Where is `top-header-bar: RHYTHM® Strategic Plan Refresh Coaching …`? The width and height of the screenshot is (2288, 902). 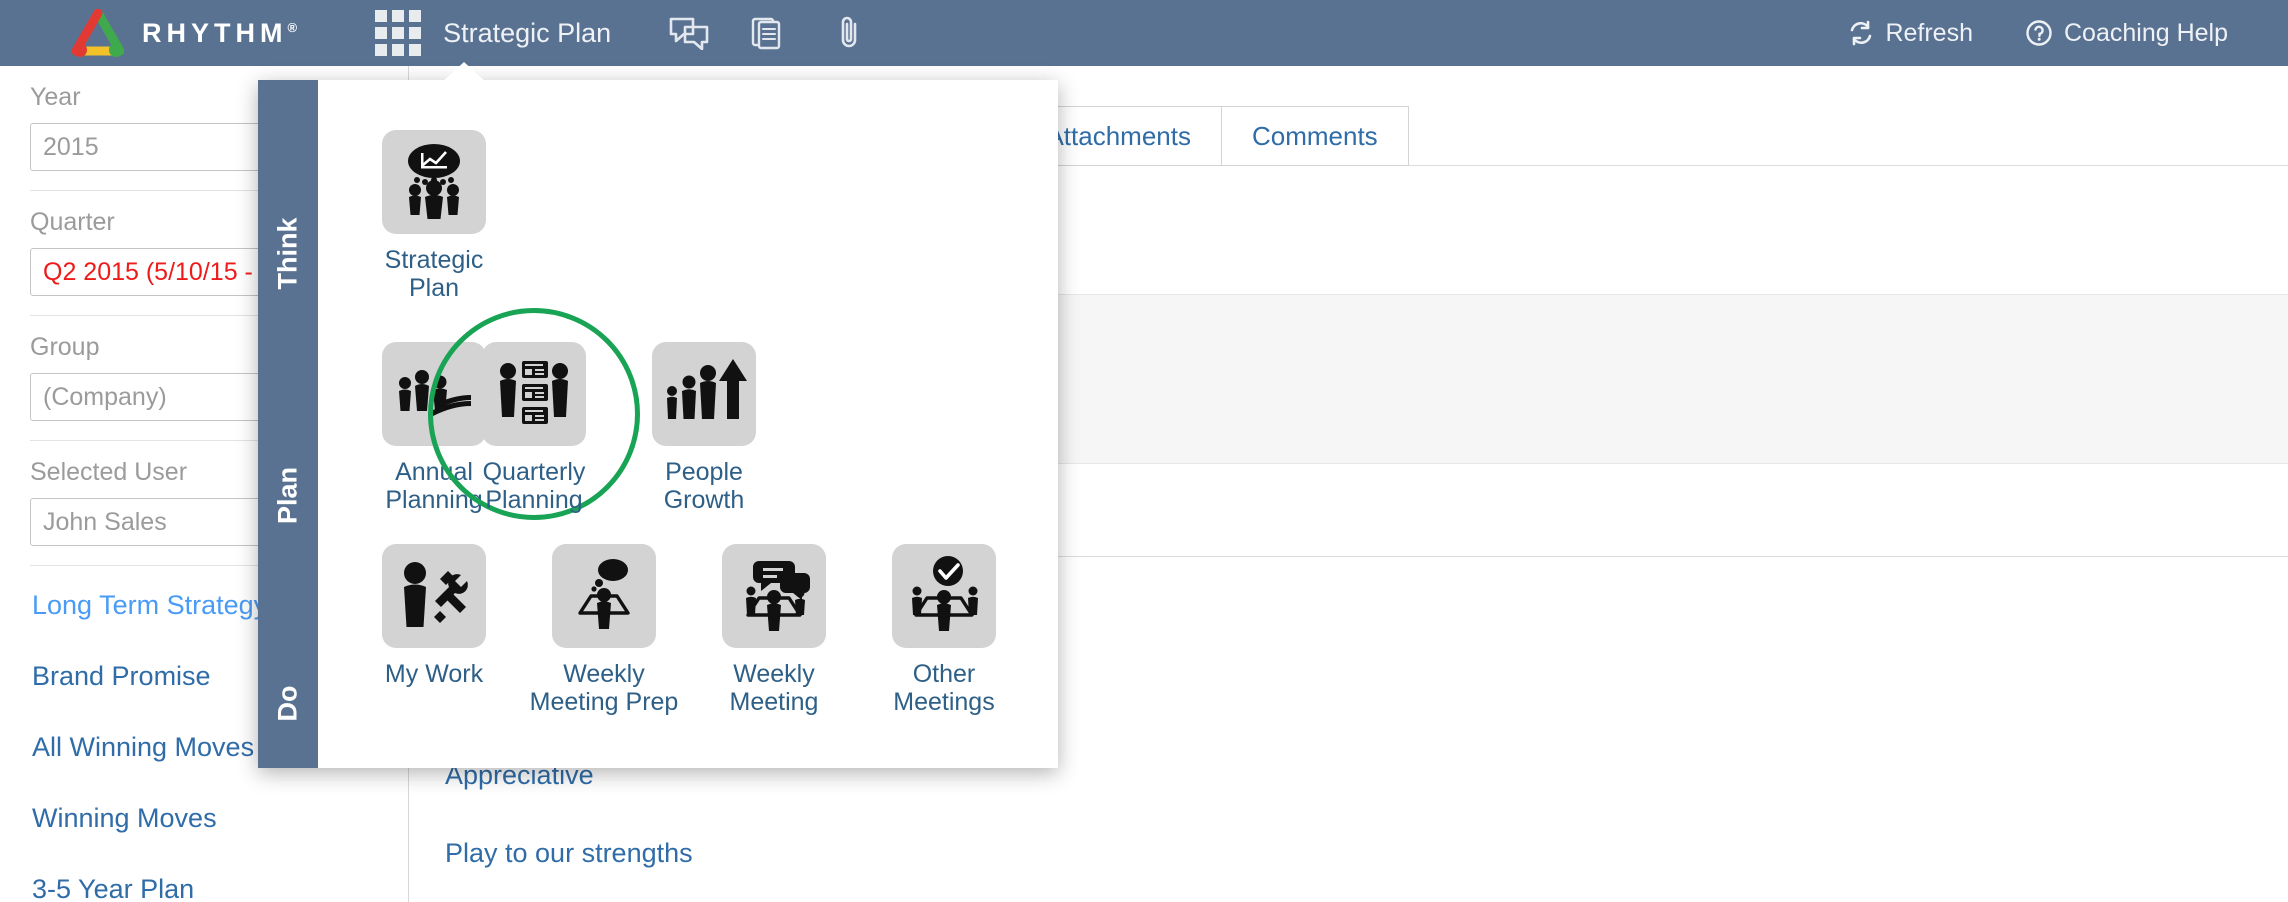 top-header-bar: RHYTHM® Strategic Plan Refresh Coaching … is located at coordinates (1144, 33).